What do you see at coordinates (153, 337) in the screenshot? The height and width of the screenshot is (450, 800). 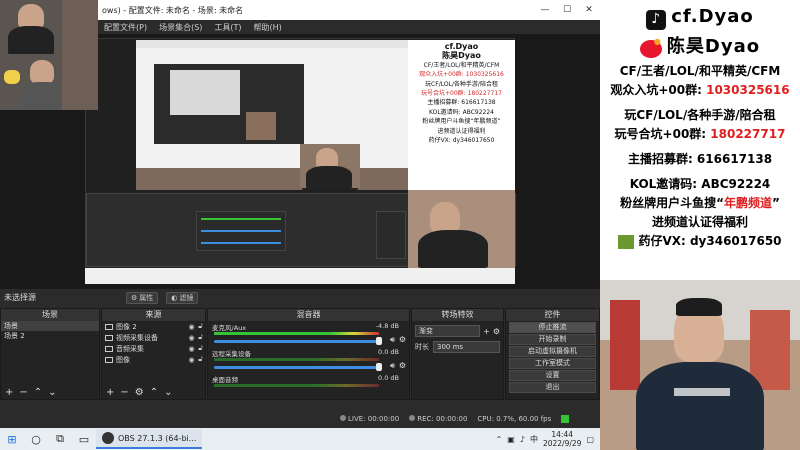 I see `source-item: 视频采集设备 ◉ 🔓︎` at bounding box center [153, 337].